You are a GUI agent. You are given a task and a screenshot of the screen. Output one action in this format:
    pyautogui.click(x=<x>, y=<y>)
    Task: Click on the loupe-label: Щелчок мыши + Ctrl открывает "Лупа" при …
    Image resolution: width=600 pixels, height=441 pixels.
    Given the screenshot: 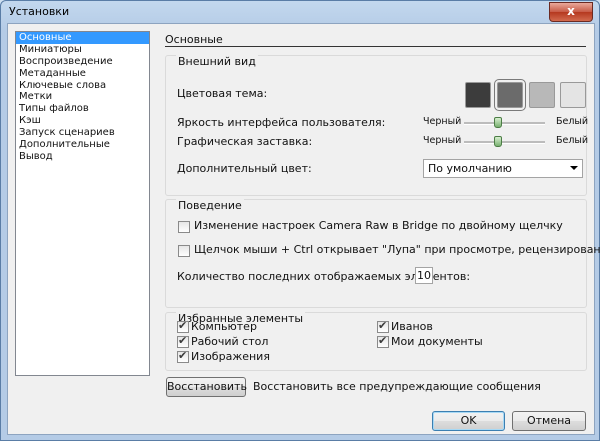 What is the action you would take?
    pyautogui.click(x=397, y=249)
    